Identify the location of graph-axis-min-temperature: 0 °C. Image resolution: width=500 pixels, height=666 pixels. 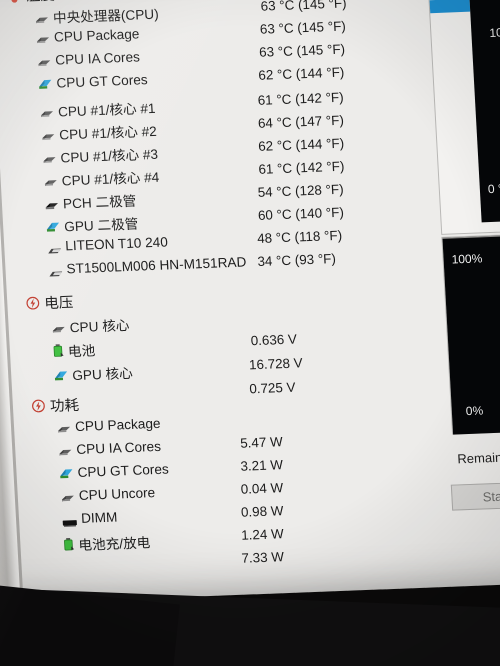
(493, 189).